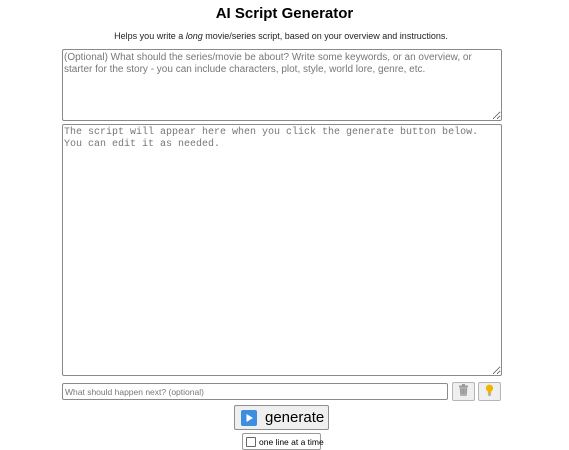  What do you see at coordinates (255, 391) in the screenshot?
I see `next-instruction-input` at bounding box center [255, 391].